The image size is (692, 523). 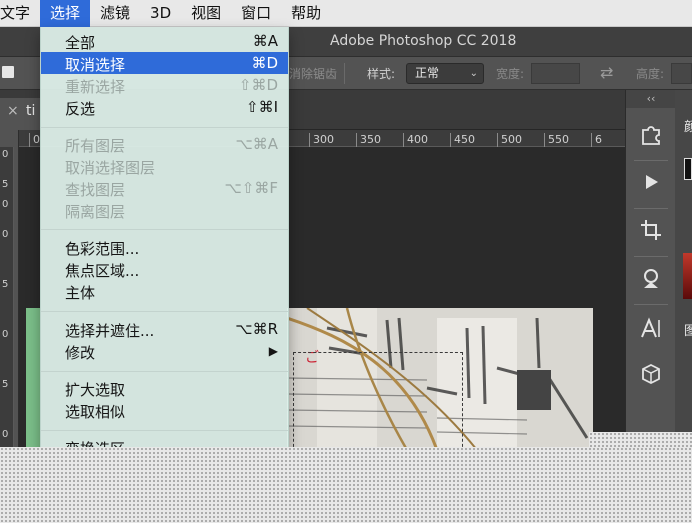 I want to click on options-divider, so click(x=344, y=73).